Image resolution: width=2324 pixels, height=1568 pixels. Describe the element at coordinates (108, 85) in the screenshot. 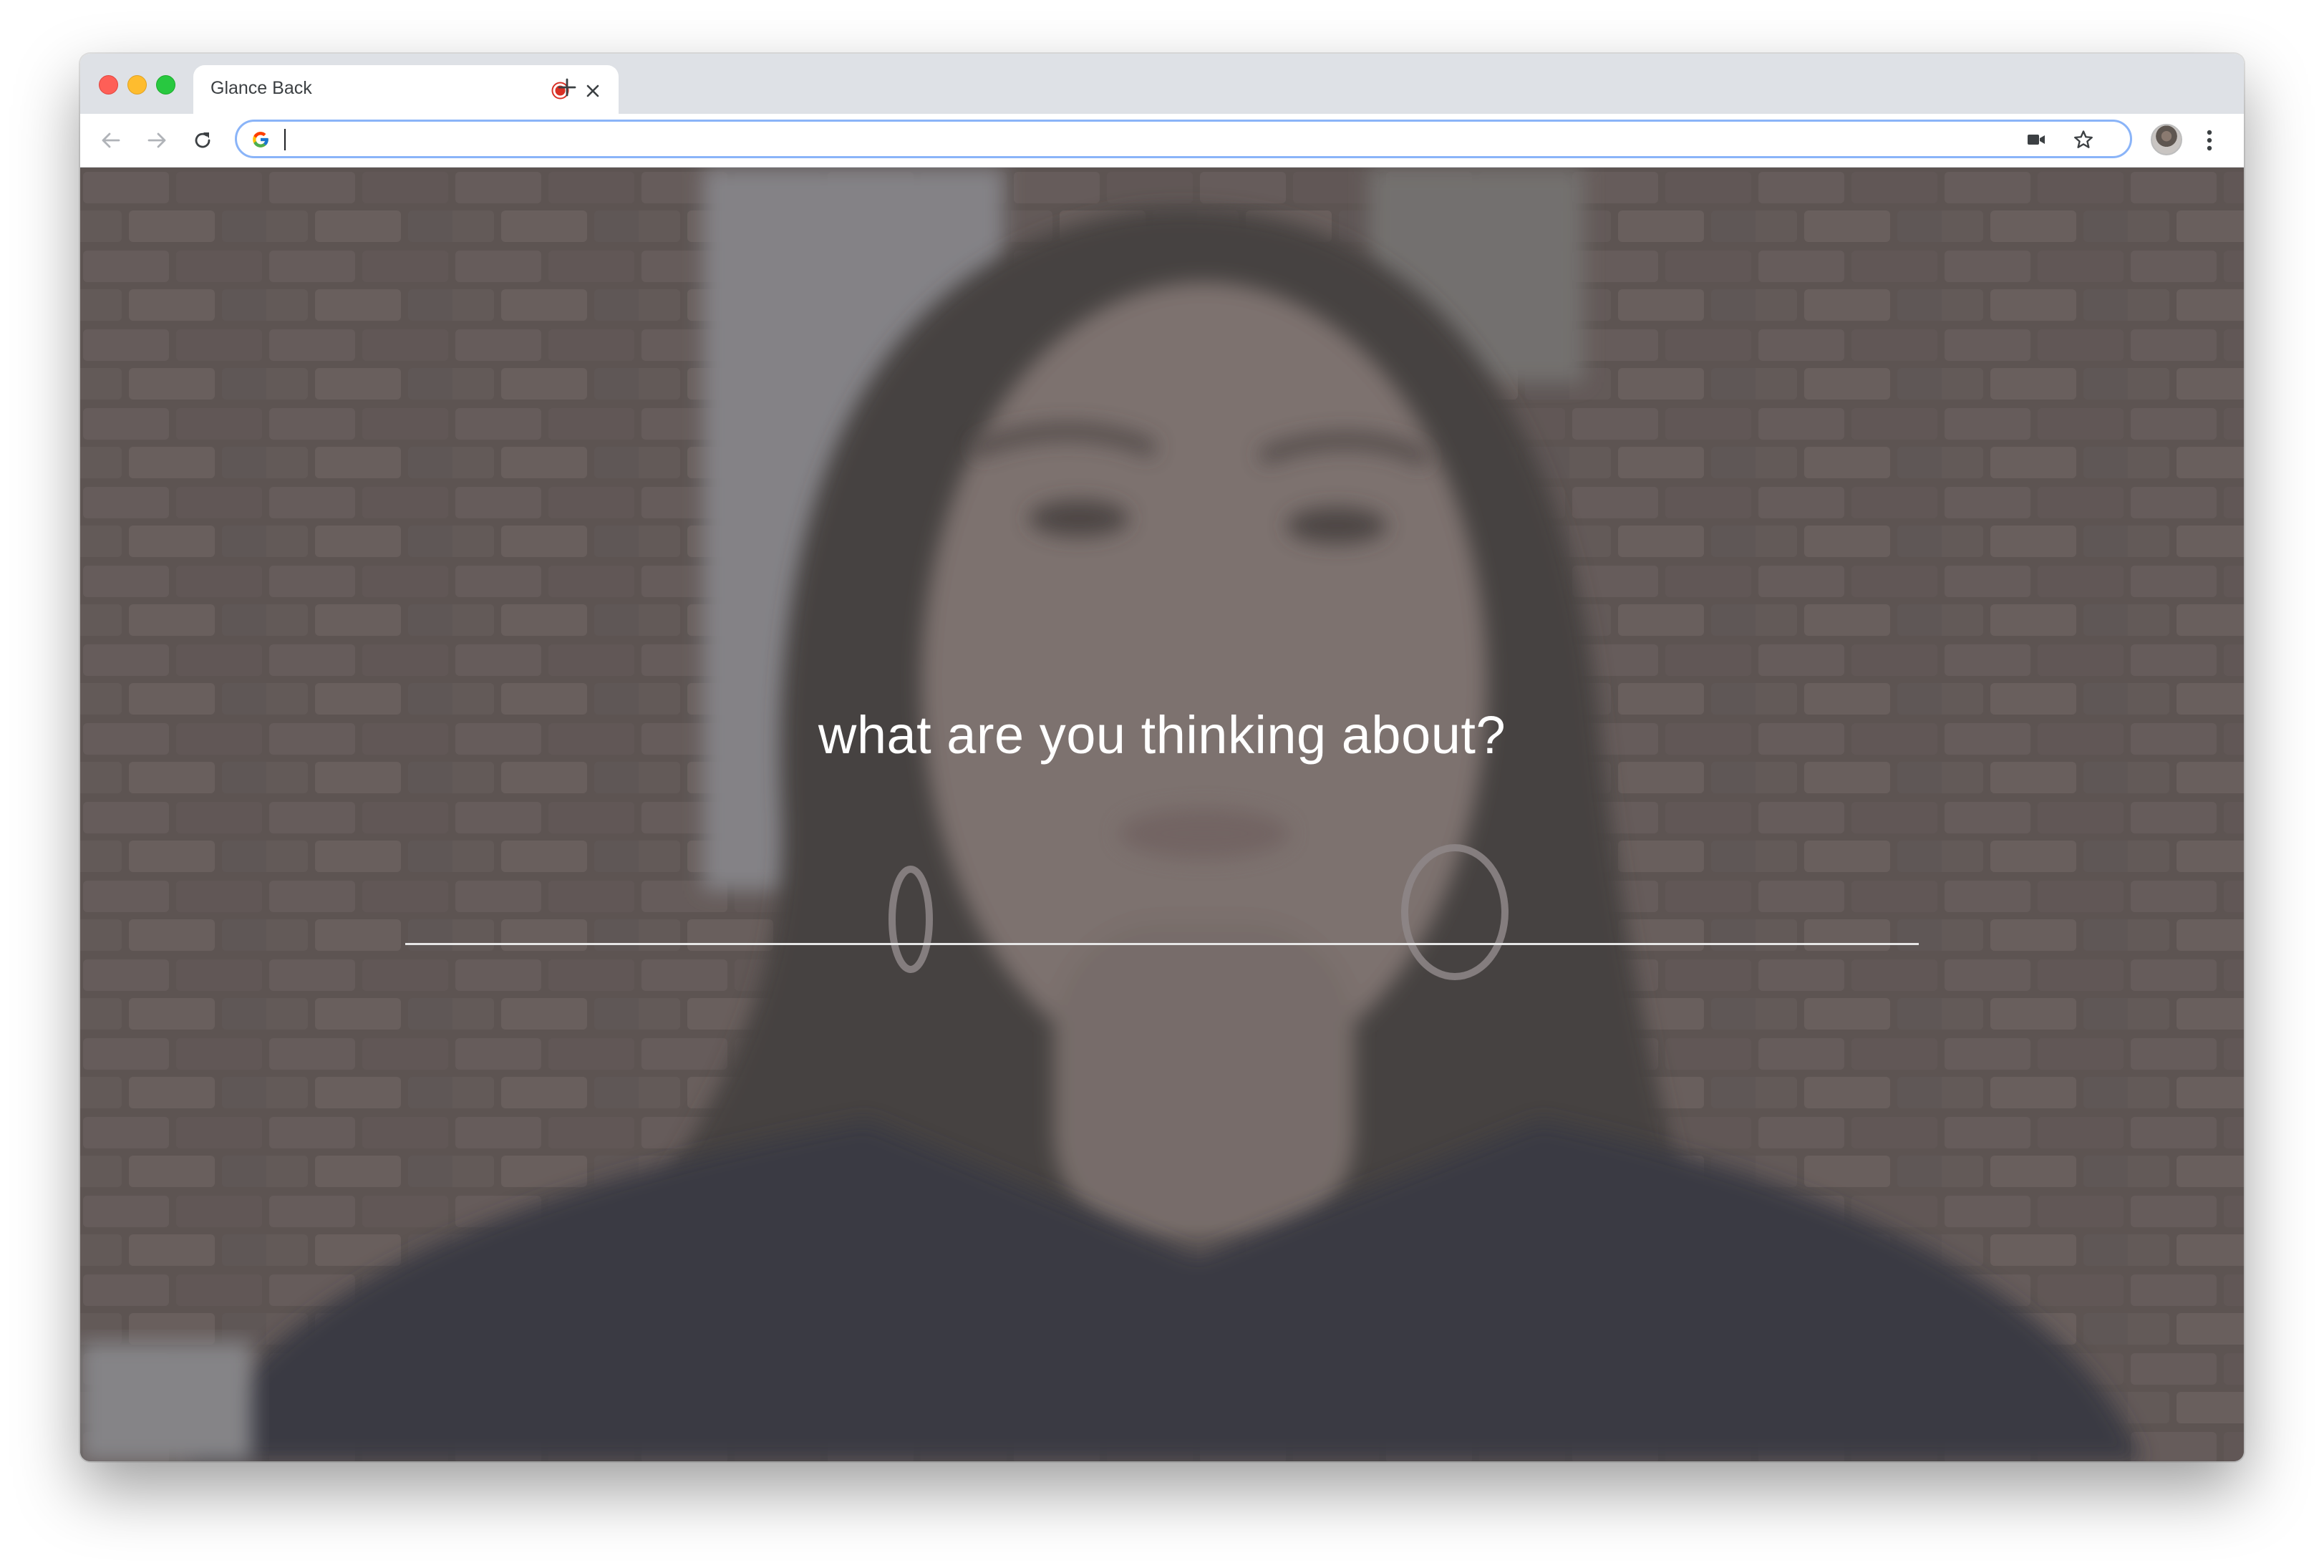

I see `close-window-button` at that location.